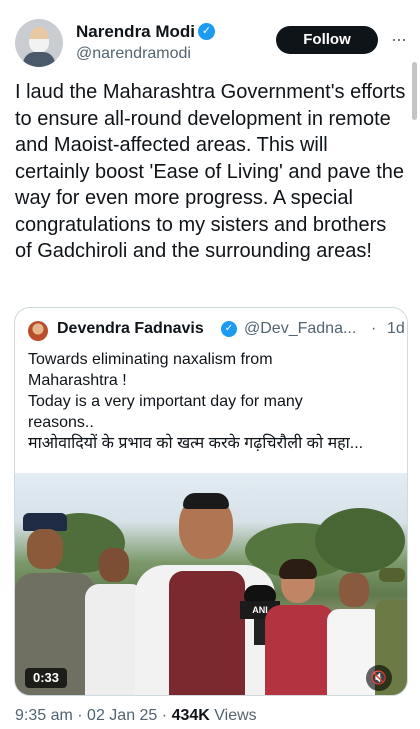 The image size is (420, 729). What do you see at coordinates (235, 715) in the screenshot?
I see `views-label: Views` at bounding box center [235, 715].